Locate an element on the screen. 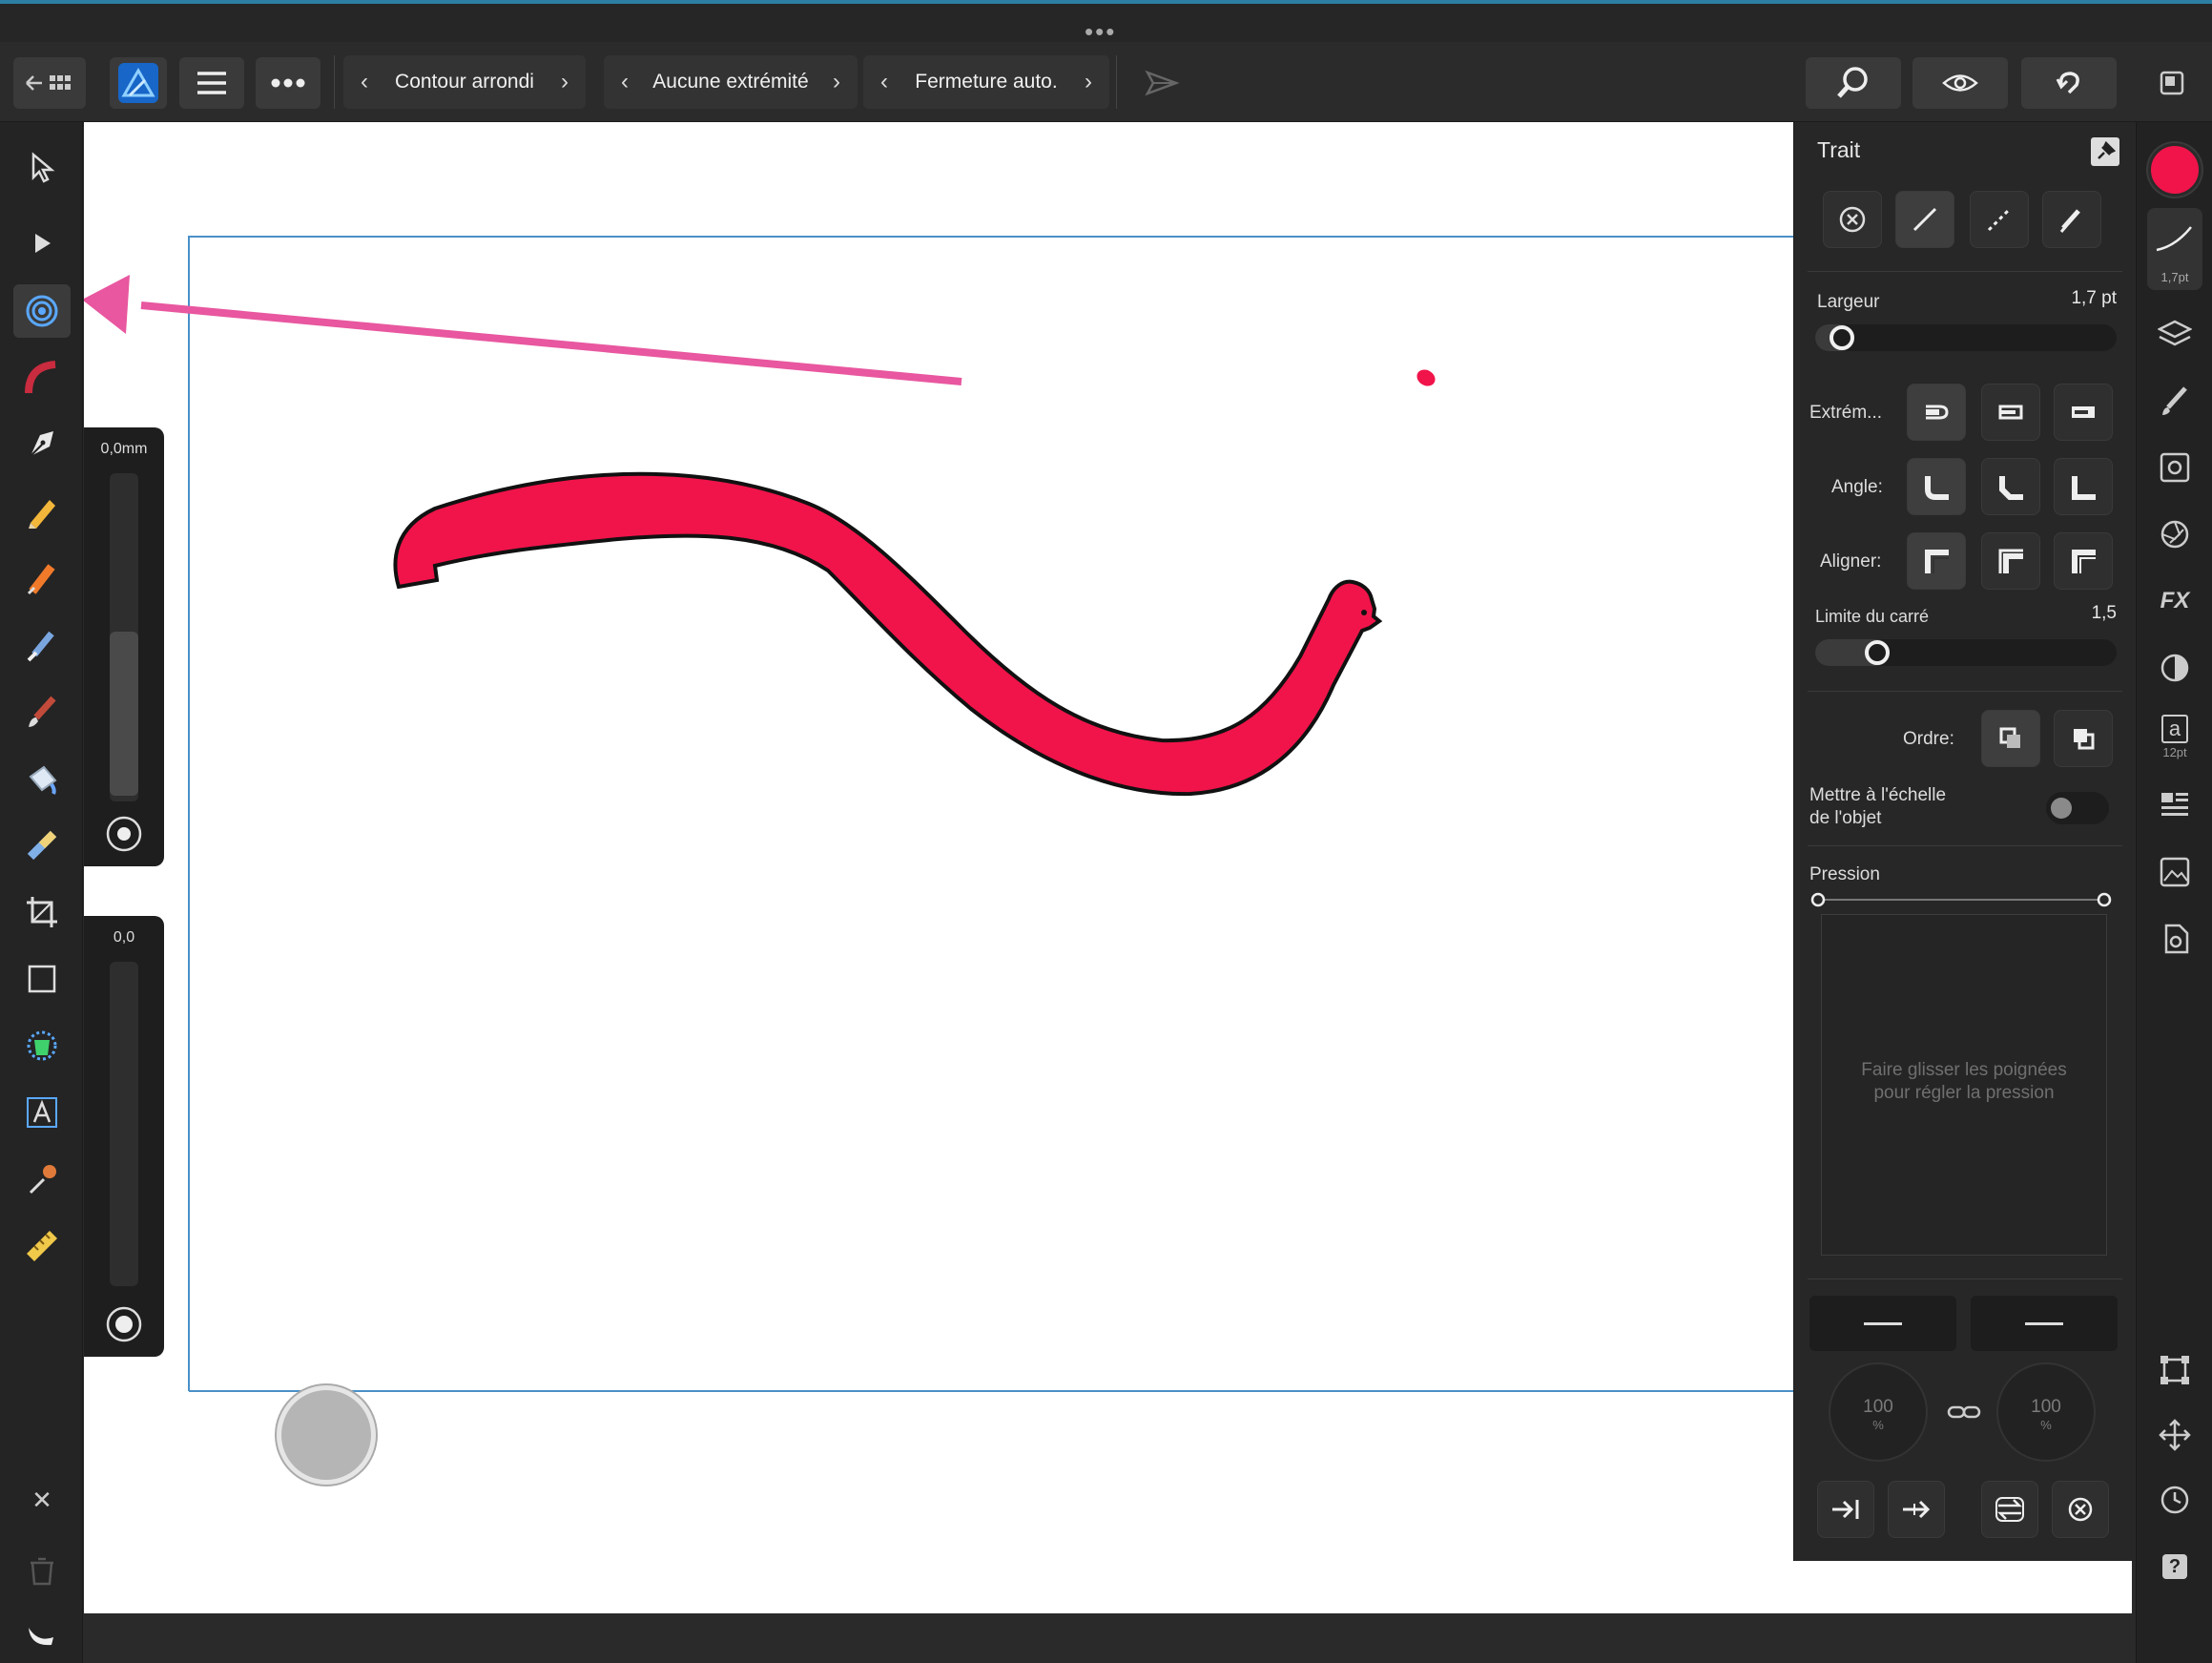  stroke-solid-button is located at coordinates (1924, 219).